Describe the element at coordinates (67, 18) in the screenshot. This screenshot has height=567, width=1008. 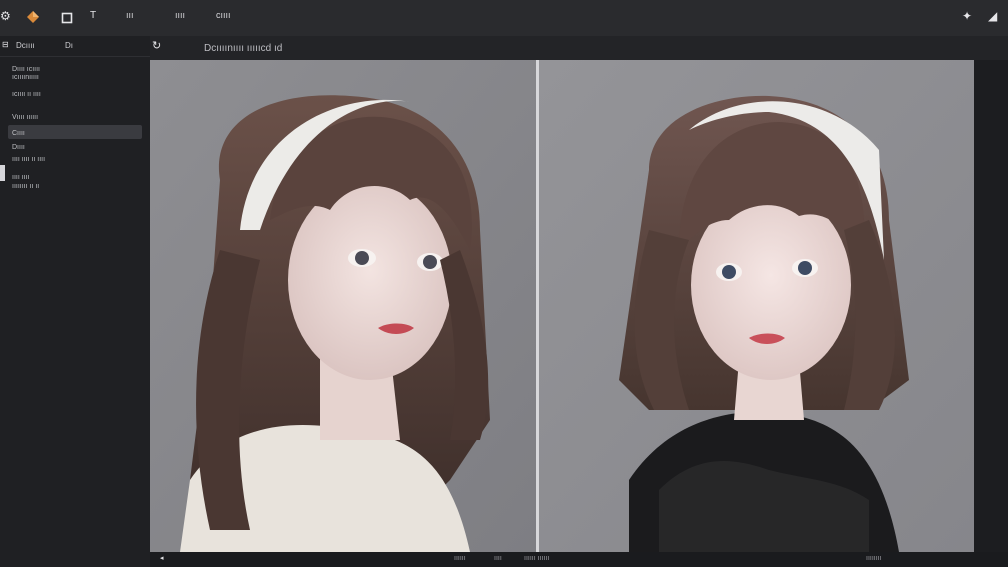
I see `file-icon` at that location.